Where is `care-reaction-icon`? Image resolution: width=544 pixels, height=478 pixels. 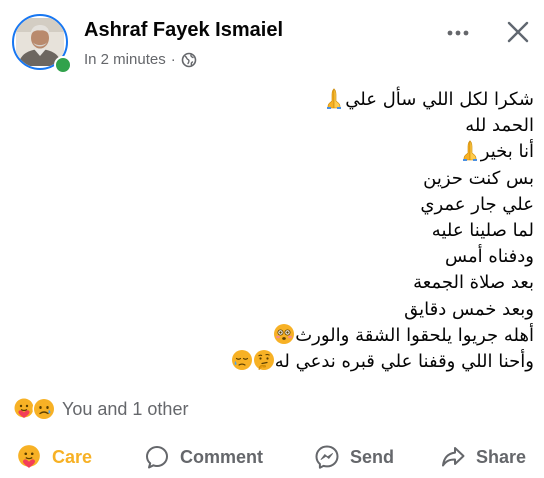
care-reaction-icon is located at coordinates (29, 457).